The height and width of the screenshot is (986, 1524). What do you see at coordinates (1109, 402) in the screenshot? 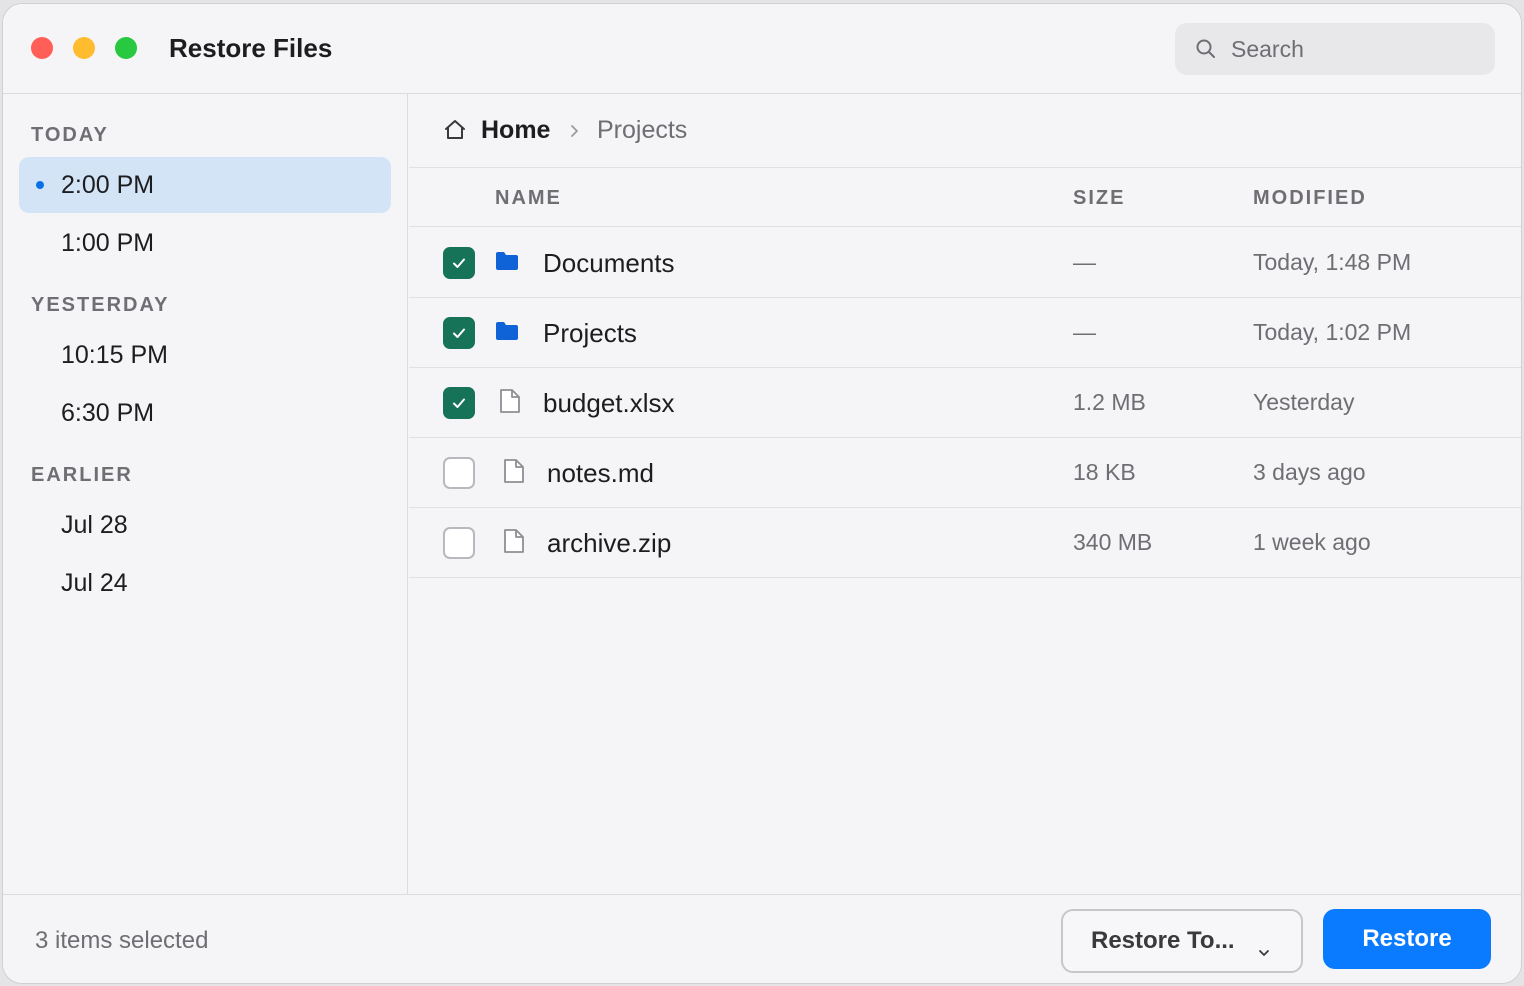
I see `file-size: 1.2 MB` at bounding box center [1109, 402].